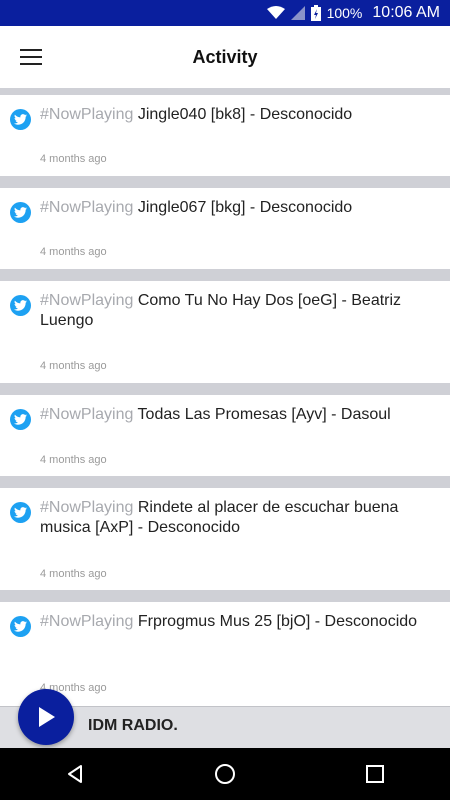  I want to click on back-icon, so click(75, 774).